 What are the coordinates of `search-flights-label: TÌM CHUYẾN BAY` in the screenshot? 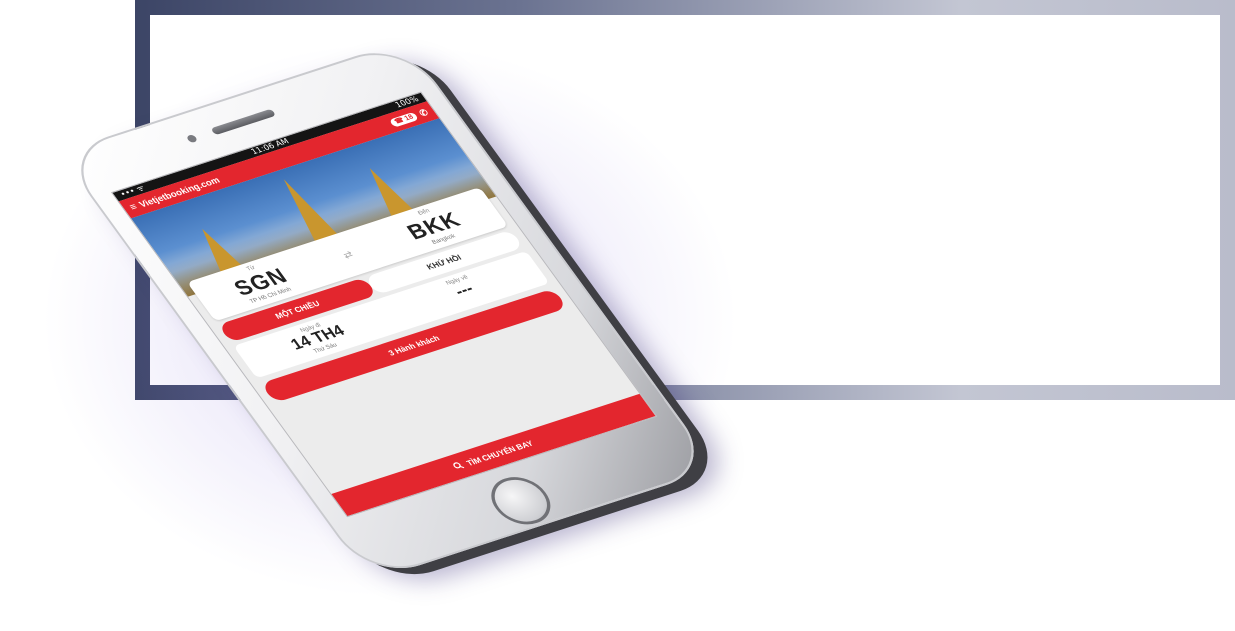 It's located at (499, 453).